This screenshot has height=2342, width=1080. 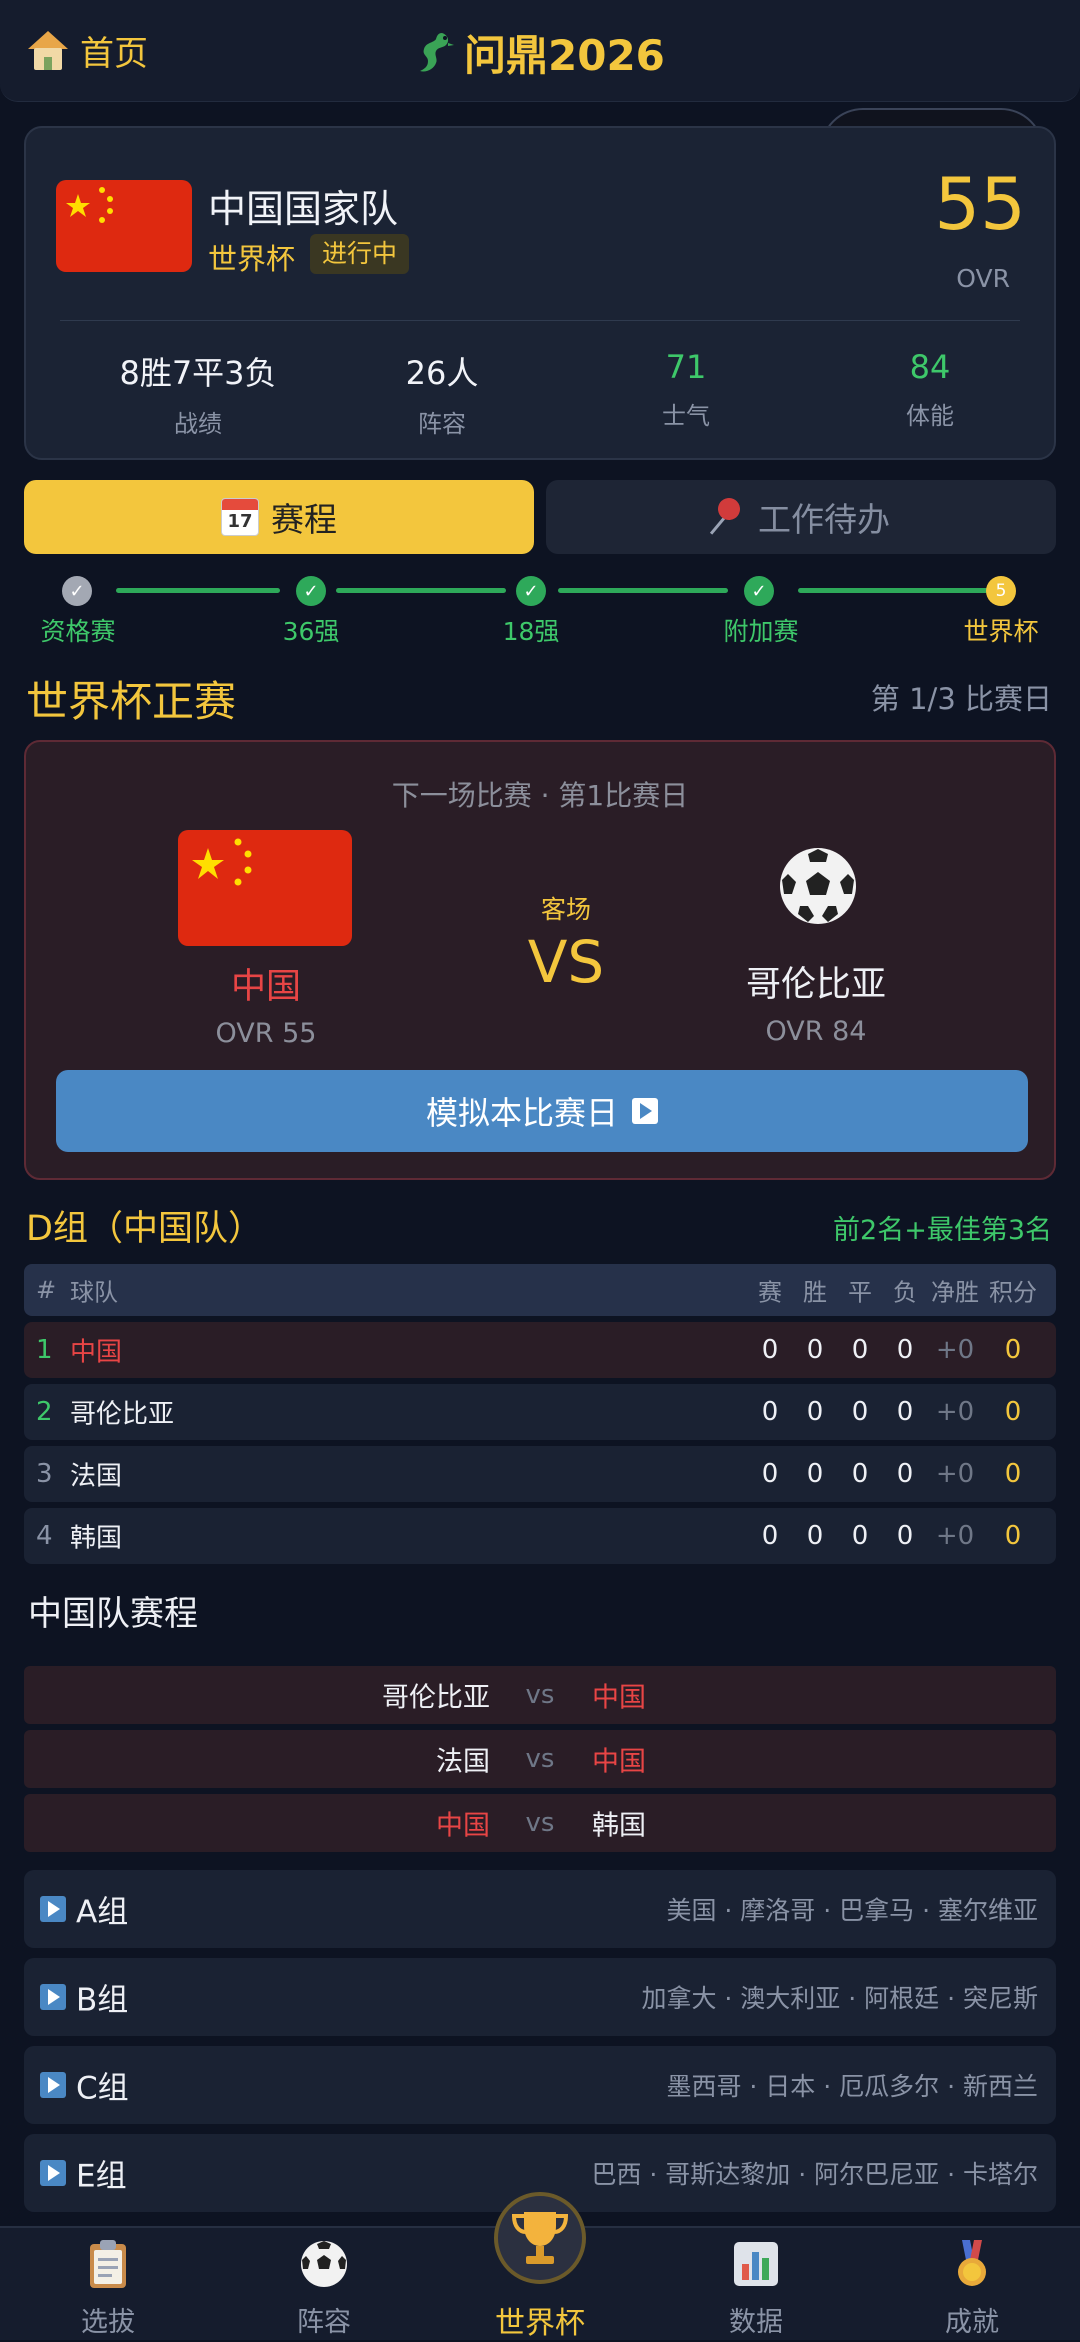 What do you see at coordinates (198, 373) in the screenshot?
I see `stat-record-value: 8胜7平3负` at bounding box center [198, 373].